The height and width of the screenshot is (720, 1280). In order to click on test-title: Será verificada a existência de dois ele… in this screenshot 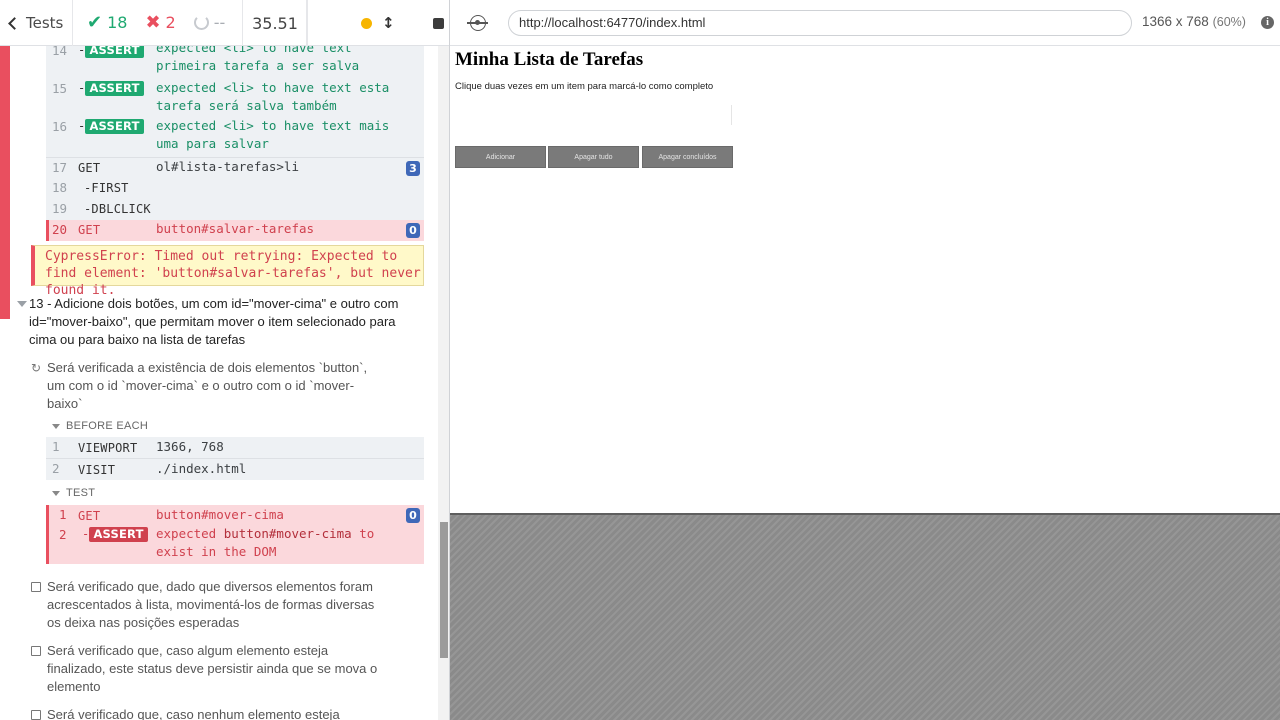, I will do `click(217, 386)`.